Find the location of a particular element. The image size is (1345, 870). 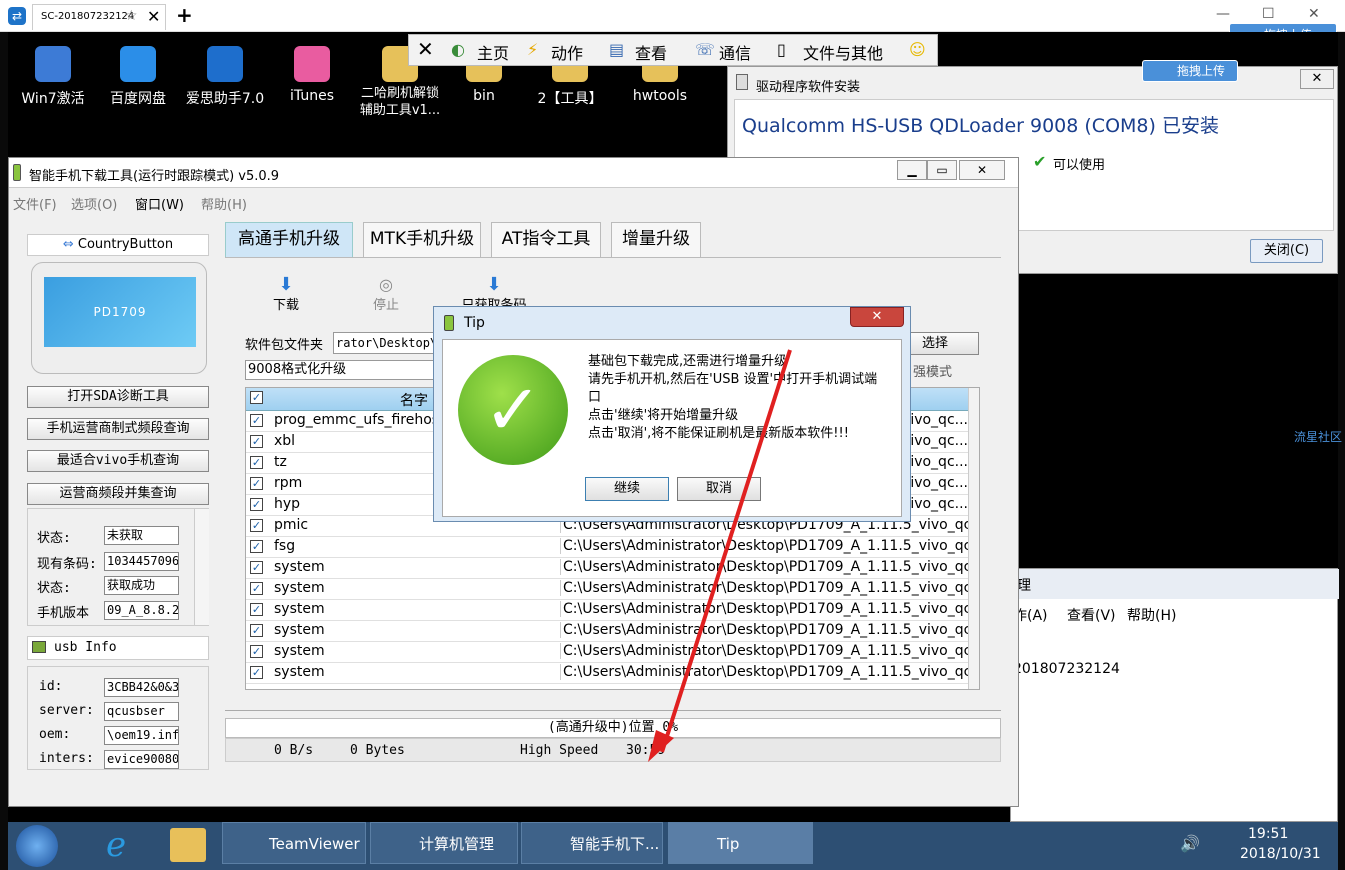

arrow-head is located at coordinates (661, 746).